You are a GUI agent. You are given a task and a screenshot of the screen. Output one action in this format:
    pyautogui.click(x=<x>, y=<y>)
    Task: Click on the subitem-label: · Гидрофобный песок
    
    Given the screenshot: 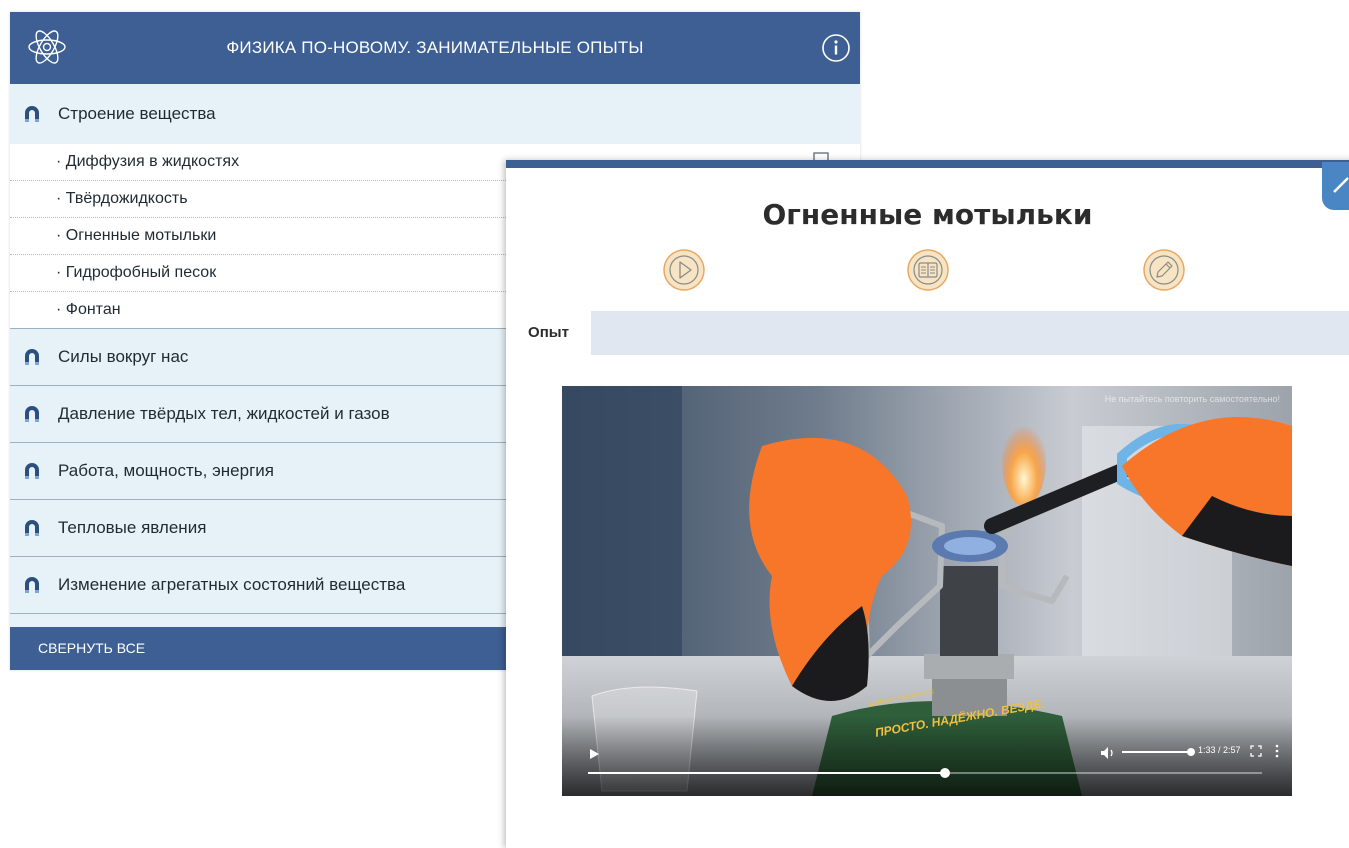 What is the action you would take?
    pyautogui.click(x=136, y=272)
    